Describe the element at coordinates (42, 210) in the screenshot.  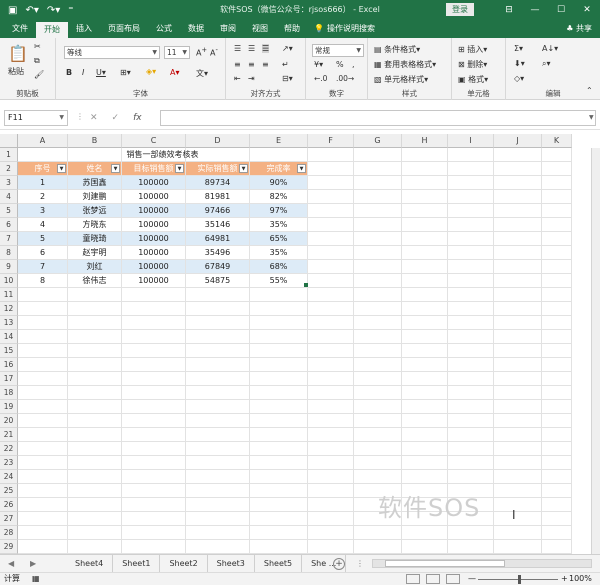
I see `table-cell: 3` at that location.